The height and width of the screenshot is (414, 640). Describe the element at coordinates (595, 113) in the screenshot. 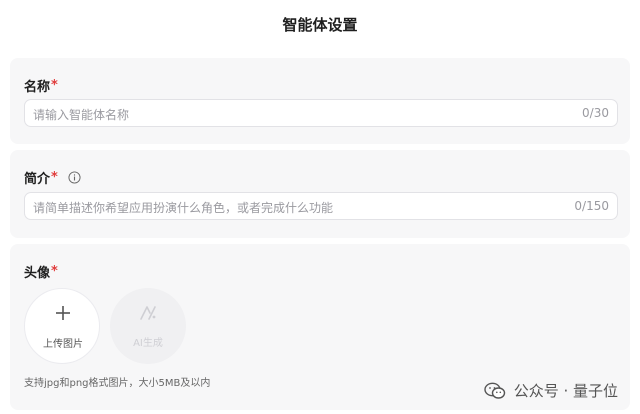

I see `name-char-counter: 0/30` at that location.